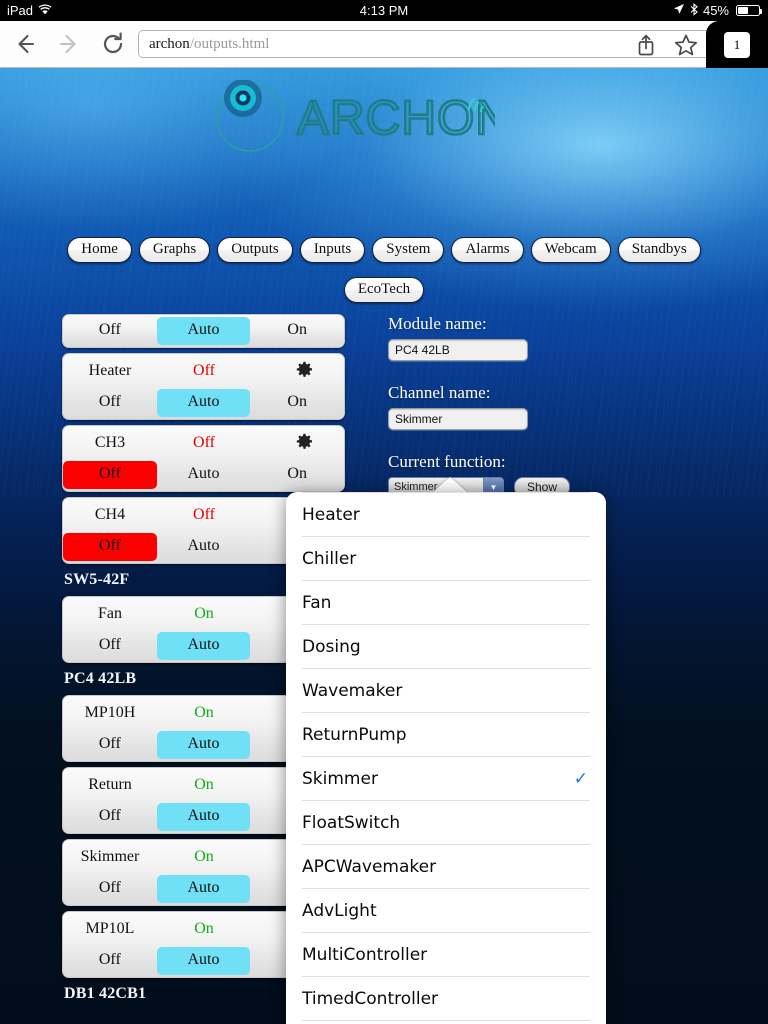 The width and height of the screenshot is (768, 1024). I want to click on function-option-mlc: MLC, so click(446, 1022).